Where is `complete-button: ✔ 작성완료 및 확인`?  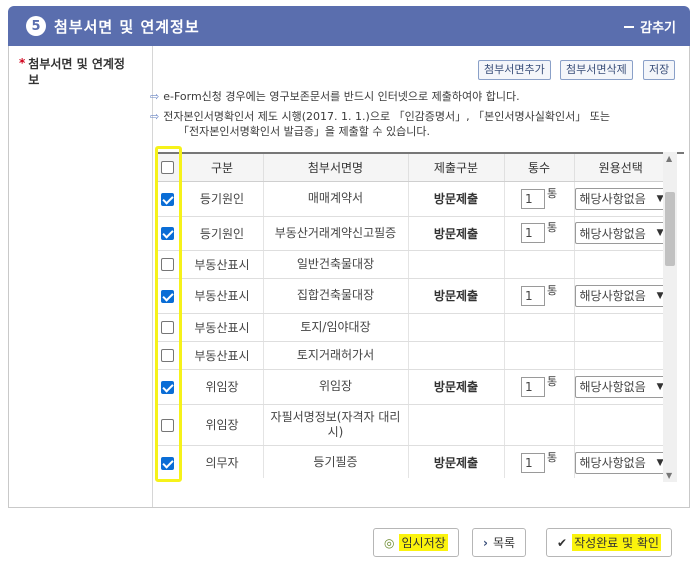 complete-button: ✔ 작성완료 및 확인 is located at coordinates (609, 542).